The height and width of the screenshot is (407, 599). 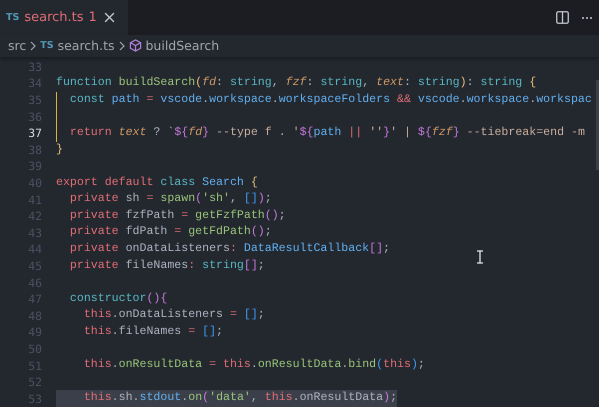 What do you see at coordinates (177, 216) in the screenshot?
I see `code-line: private fzfPath = getFzfPath();` at bounding box center [177, 216].